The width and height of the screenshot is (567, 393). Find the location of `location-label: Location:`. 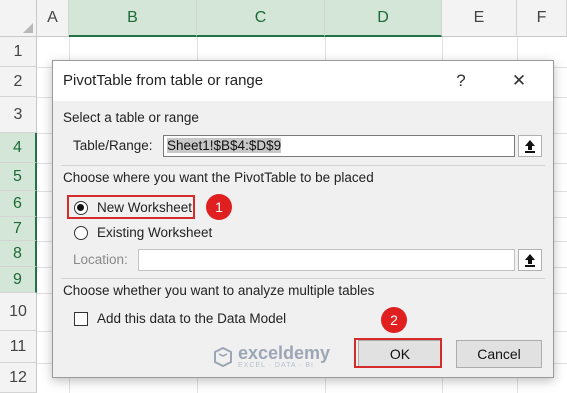

location-label: Location: is located at coordinates (100, 259).